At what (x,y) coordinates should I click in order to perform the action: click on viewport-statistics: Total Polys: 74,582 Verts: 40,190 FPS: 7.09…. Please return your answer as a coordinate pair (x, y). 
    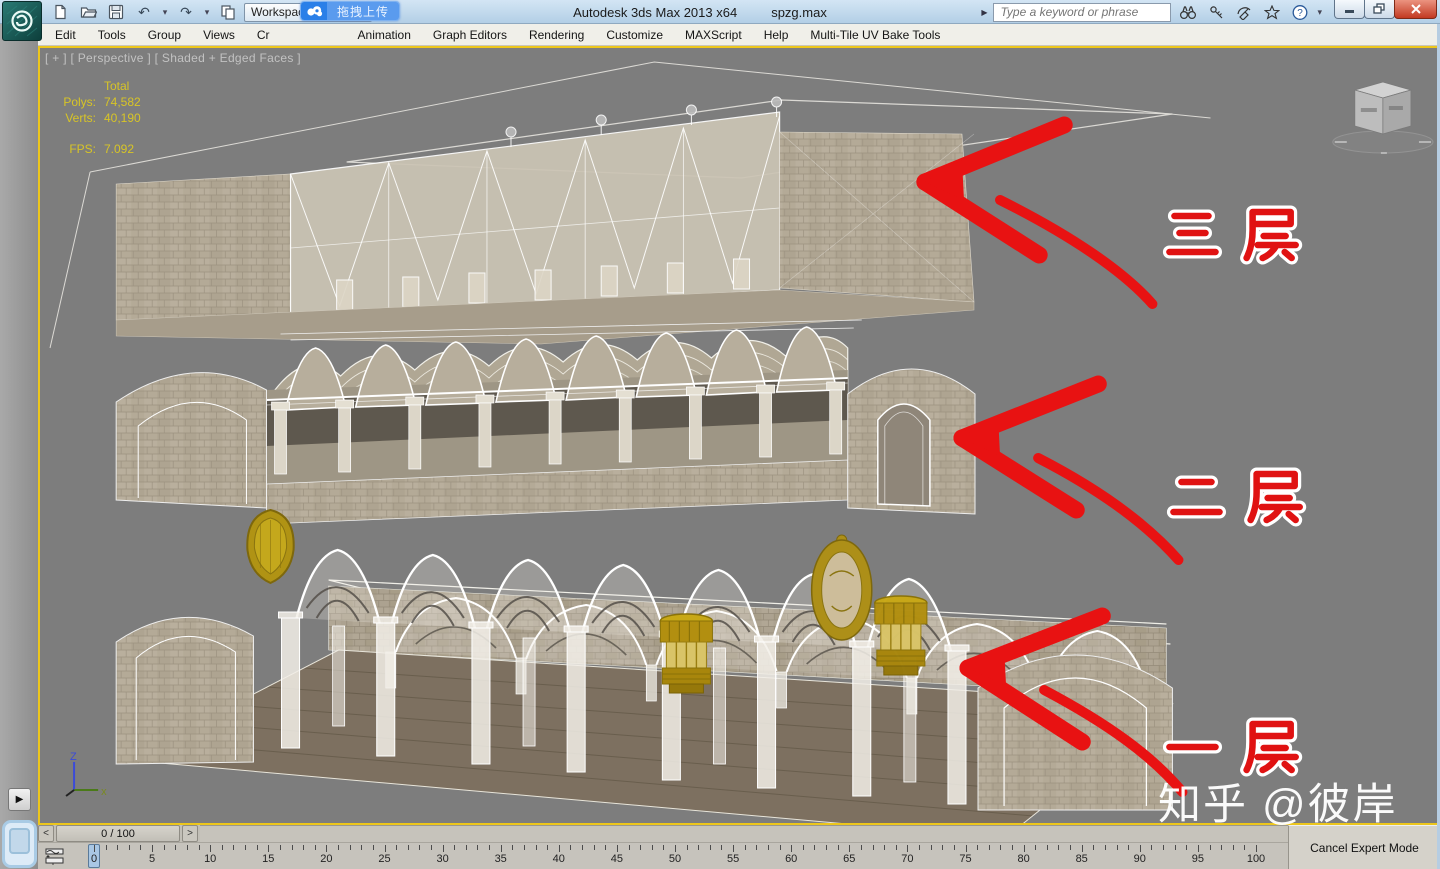
    Looking at the image, I should click on (95, 117).